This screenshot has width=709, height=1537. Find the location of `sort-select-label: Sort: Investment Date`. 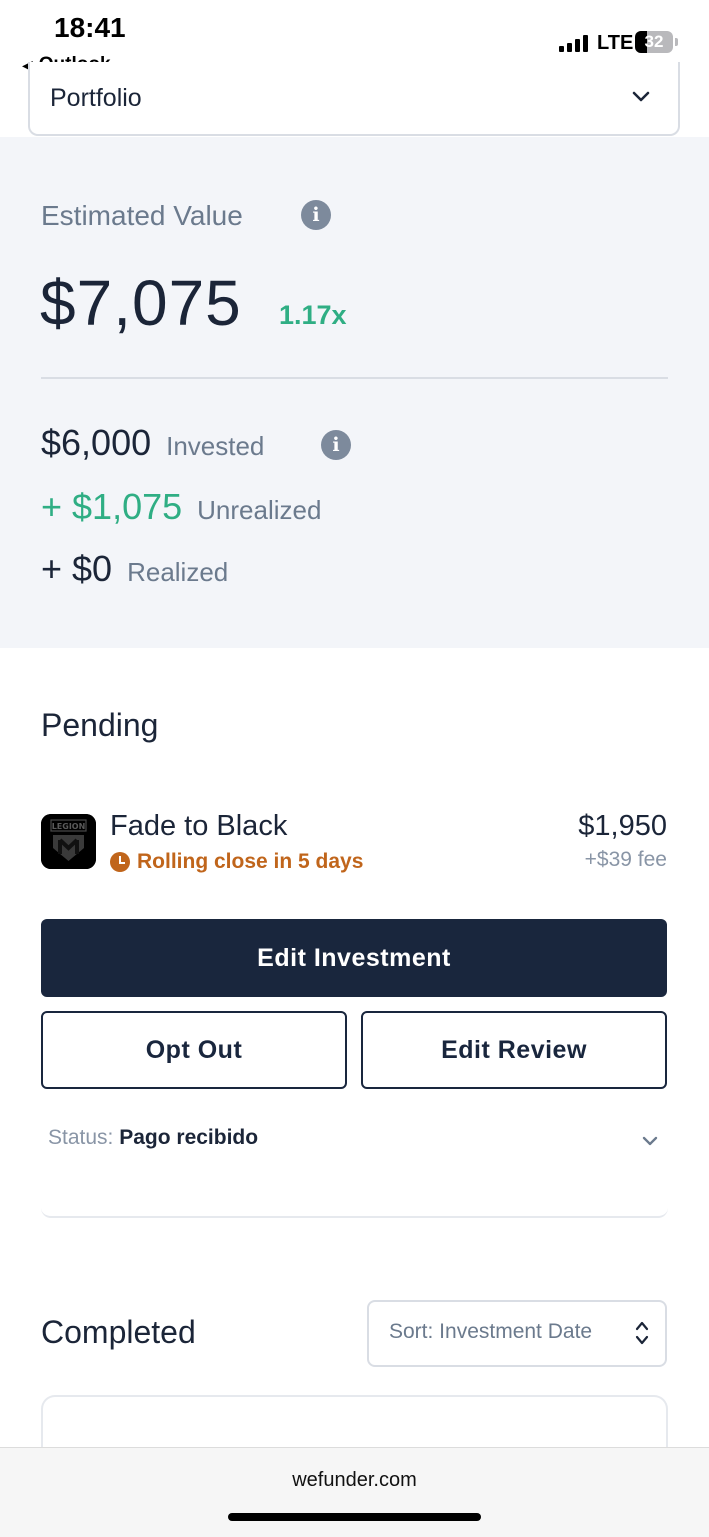

sort-select-label: Sort: Investment Date is located at coordinates (491, 1331).